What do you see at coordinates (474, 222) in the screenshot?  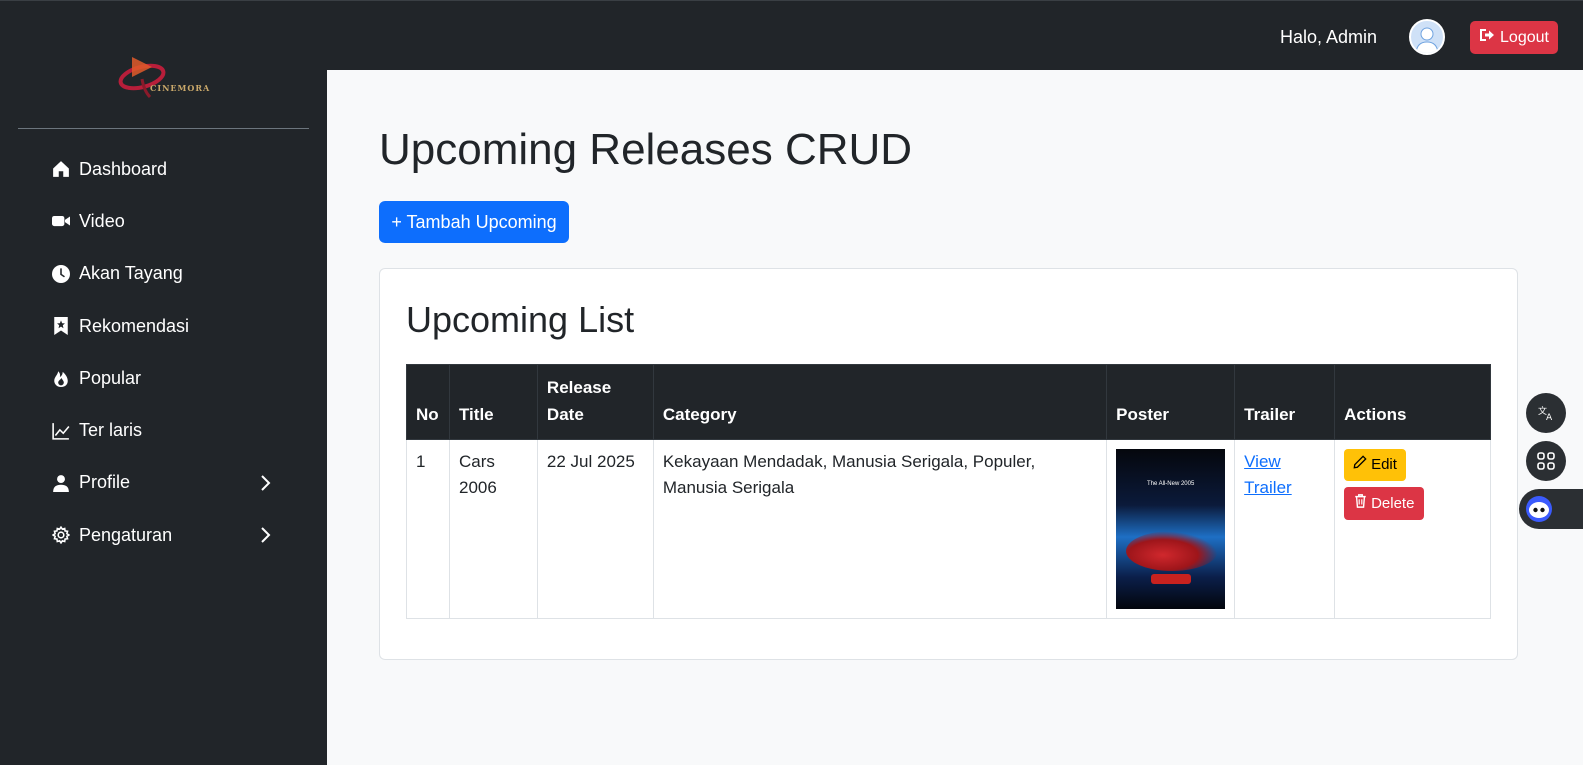 I see `add-upcoming-button: + Tambah Upcoming` at bounding box center [474, 222].